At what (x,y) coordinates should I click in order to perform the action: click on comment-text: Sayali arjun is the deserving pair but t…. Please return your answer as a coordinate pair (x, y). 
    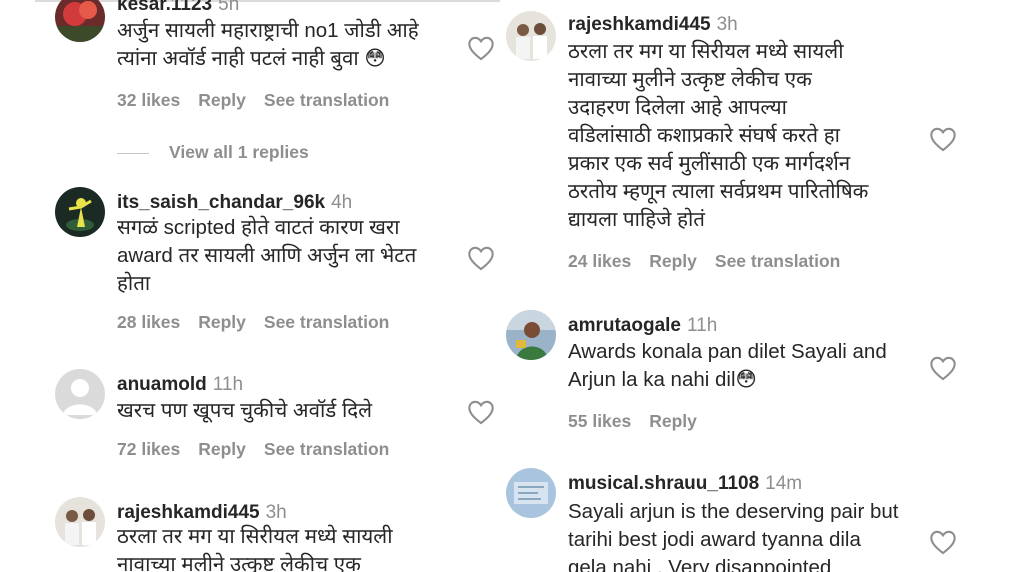
    Looking at the image, I should click on (733, 536).